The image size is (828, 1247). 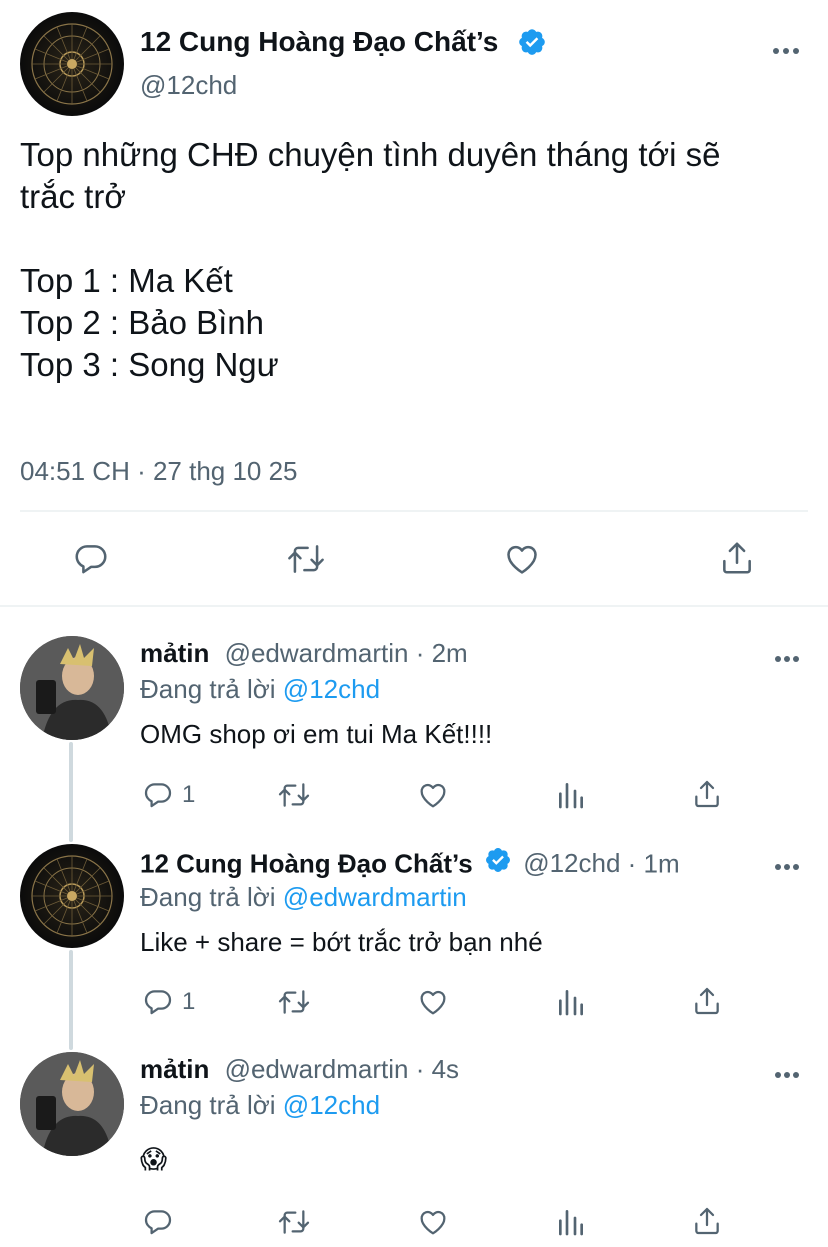 I want to click on replying-to-link: @edwardmartin, so click(x=375, y=897).